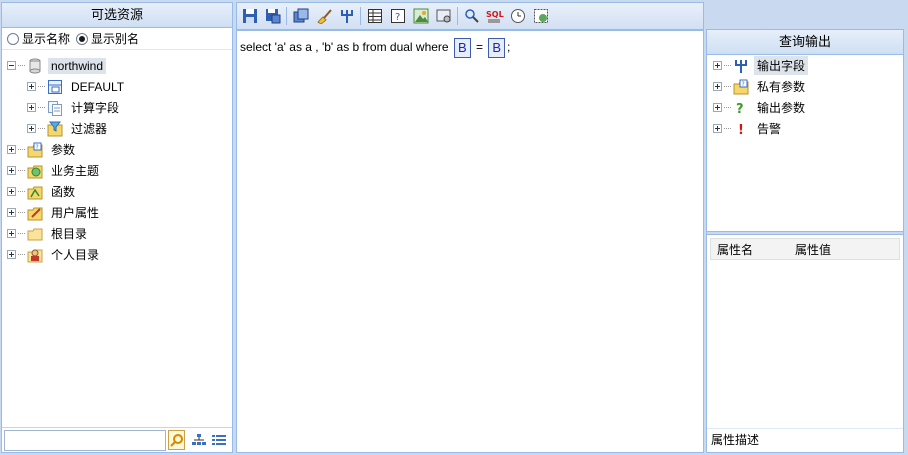 This screenshot has height=455, width=908. What do you see at coordinates (781, 108) in the screenshot?
I see `tree-node-label: 输出参数` at bounding box center [781, 108].